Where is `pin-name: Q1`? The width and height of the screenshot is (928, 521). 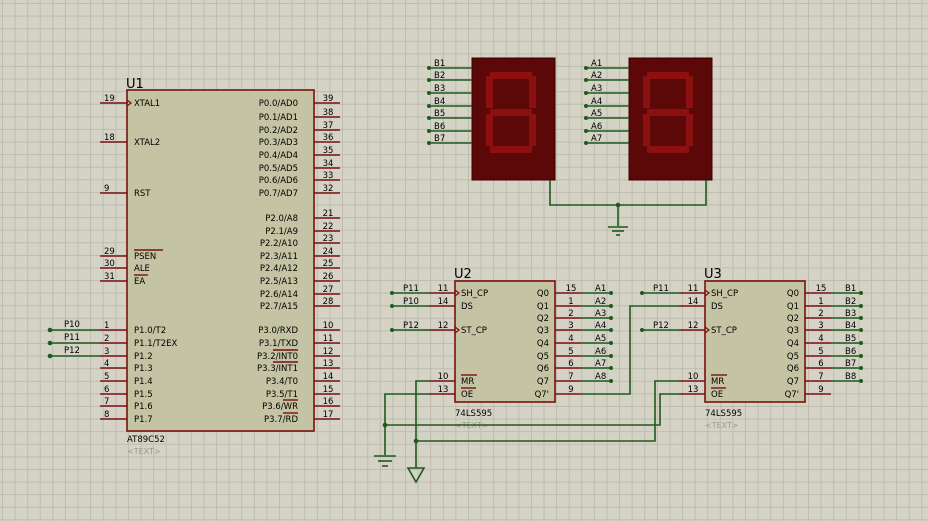
pin-name: Q1 is located at coordinates (543, 307).